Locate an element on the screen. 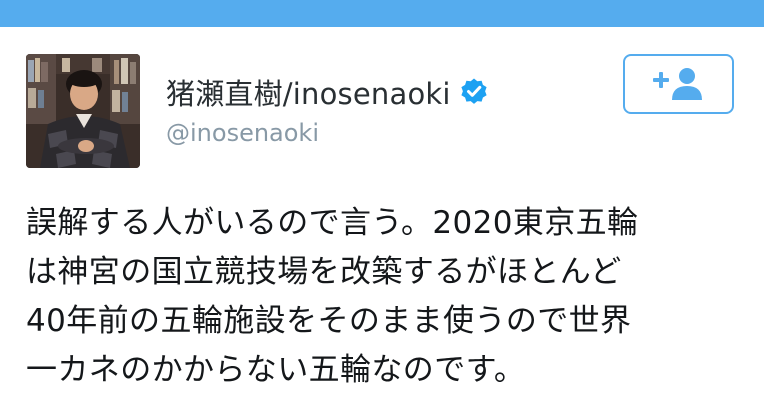 The height and width of the screenshot is (401, 764). add-user-icon is located at coordinates (677, 84).